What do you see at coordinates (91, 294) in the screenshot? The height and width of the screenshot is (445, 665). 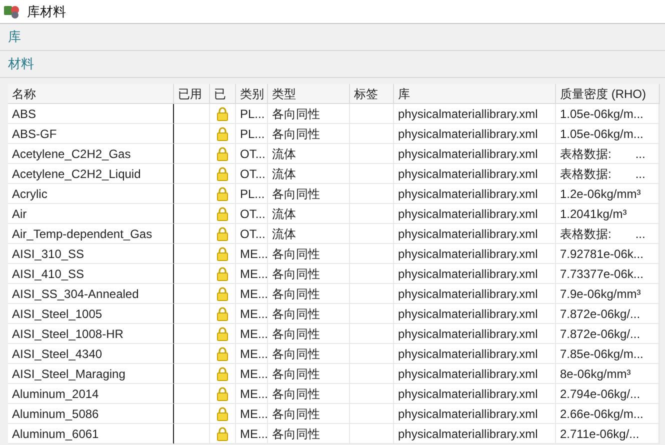 I see `table-cell: AISI_SS_304-Annealed` at bounding box center [91, 294].